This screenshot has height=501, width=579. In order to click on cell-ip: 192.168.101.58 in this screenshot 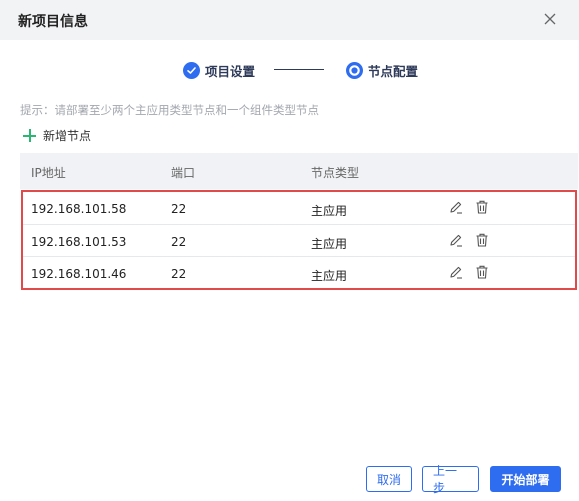, I will do `click(79, 209)`.